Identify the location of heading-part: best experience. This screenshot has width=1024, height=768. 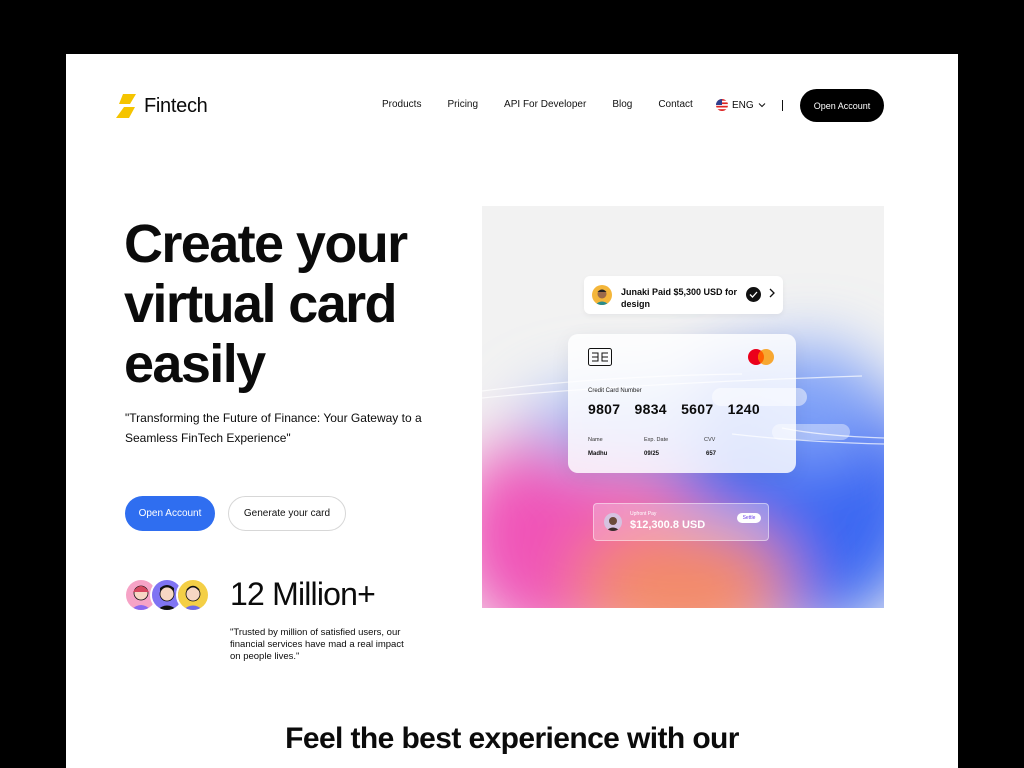
(510, 738).